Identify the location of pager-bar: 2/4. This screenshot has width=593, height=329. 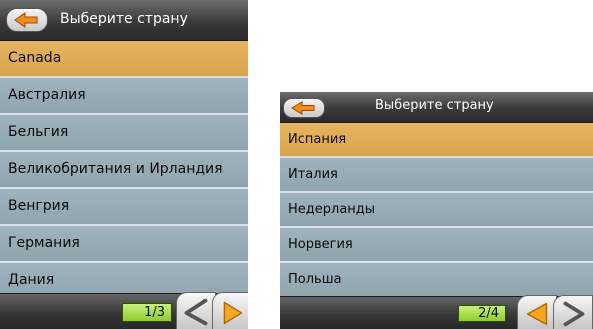
(436, 312).